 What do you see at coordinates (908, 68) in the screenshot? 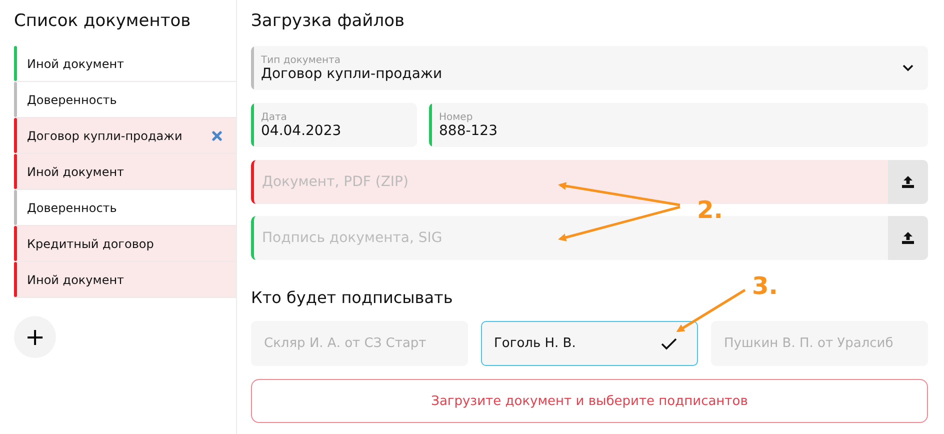
I see `chevron-down-icon` at bounding box center [908, 68].